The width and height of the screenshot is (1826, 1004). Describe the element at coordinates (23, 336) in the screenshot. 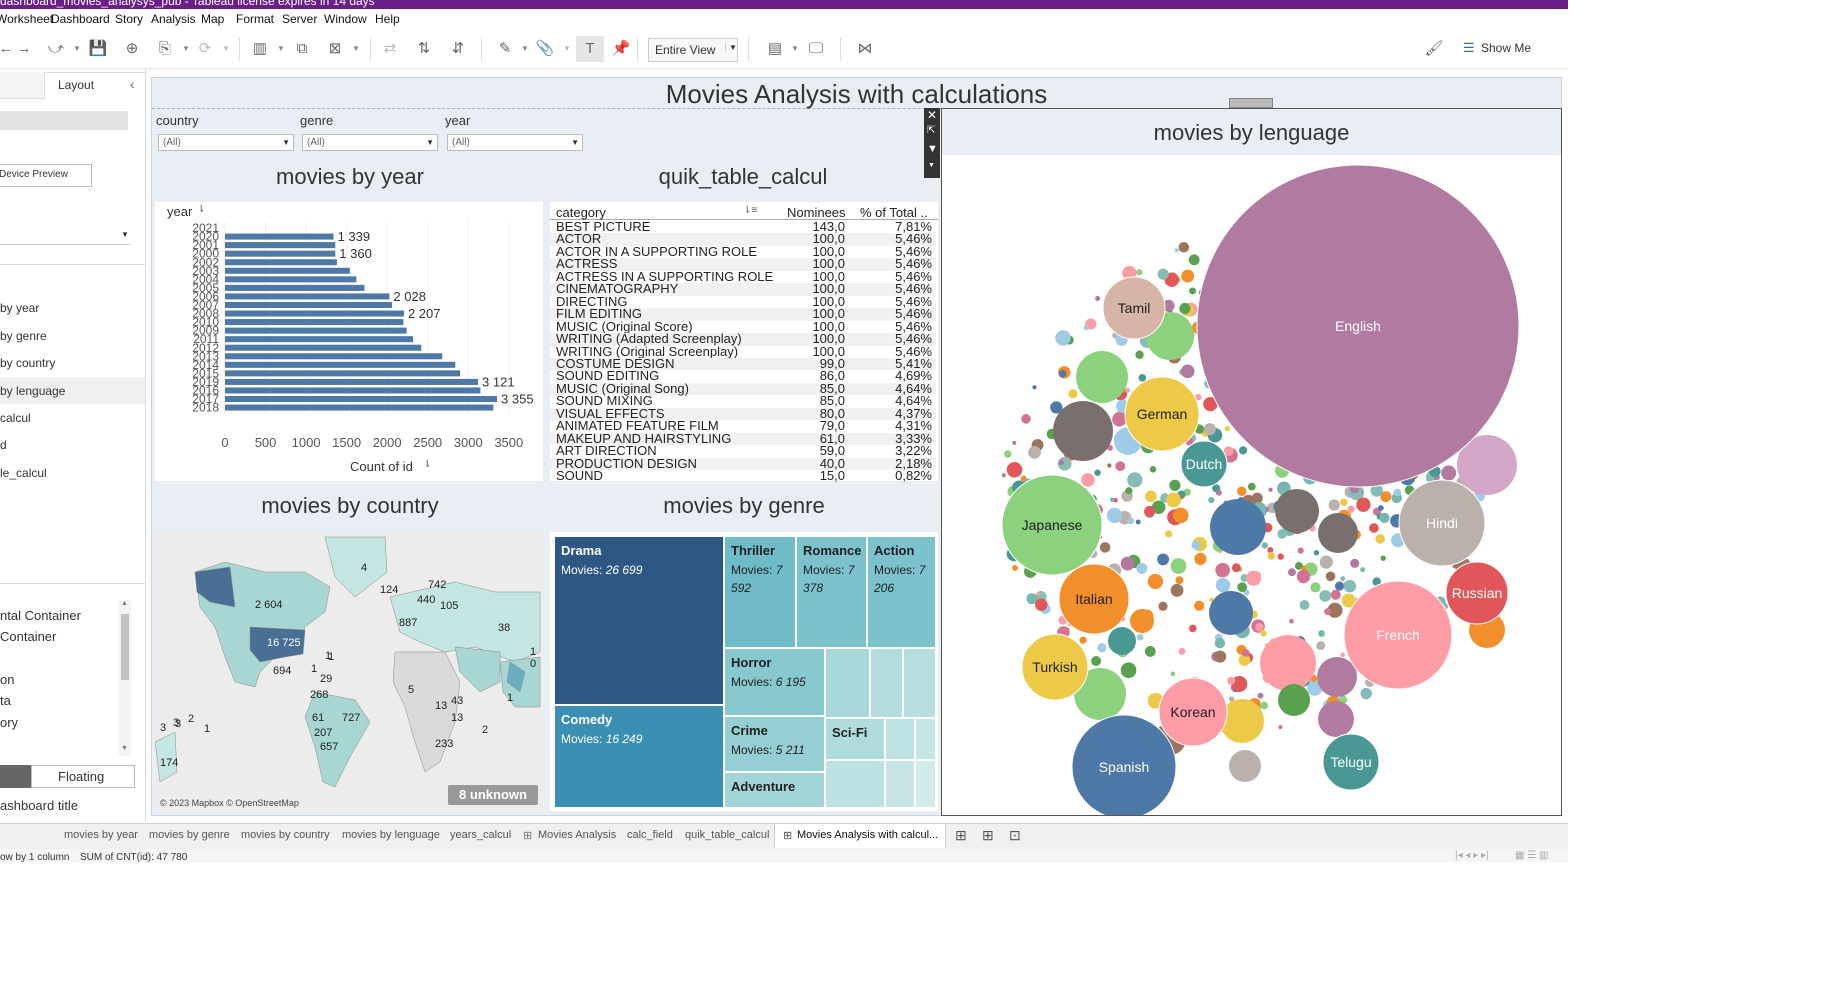

I see `sheet-item: by genre` at that location.